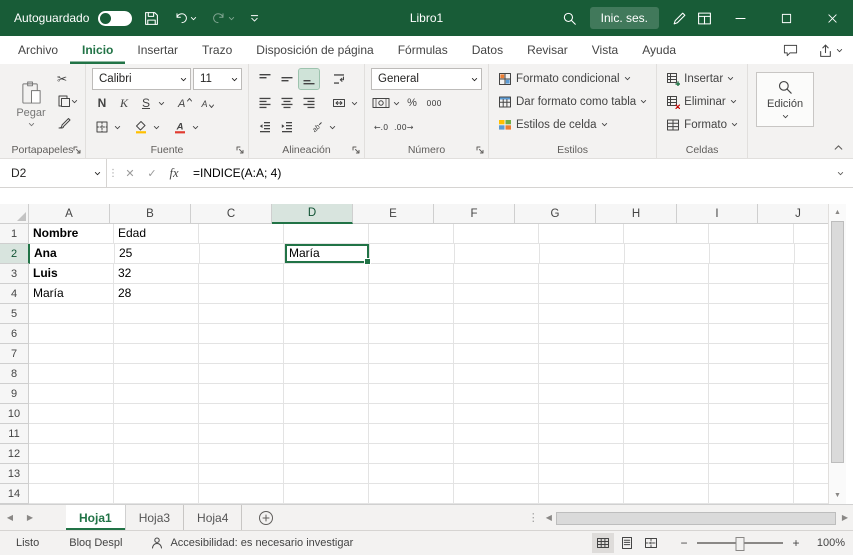 This screenshot has width=853, height=555. I want to click on cell-A10, so click(71, 414).